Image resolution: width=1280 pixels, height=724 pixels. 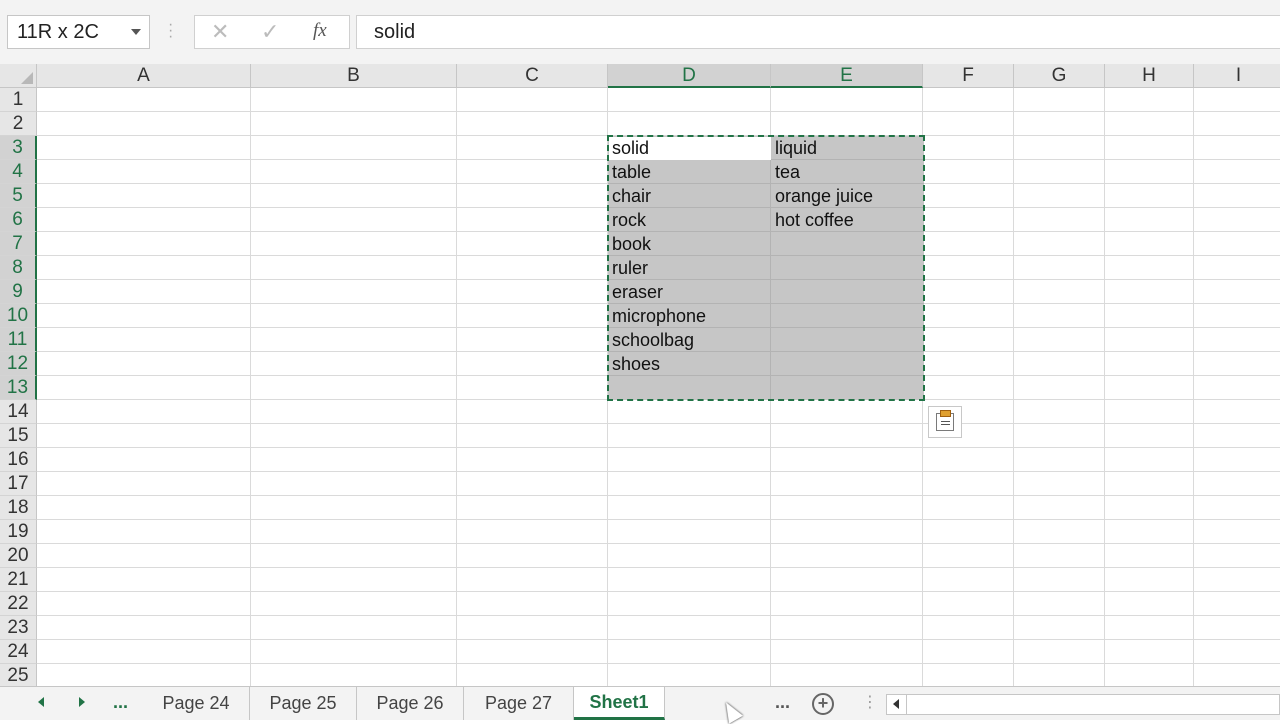 I want to click on sheet-tab-page-26: Page 26, so click(x=410, y=703).